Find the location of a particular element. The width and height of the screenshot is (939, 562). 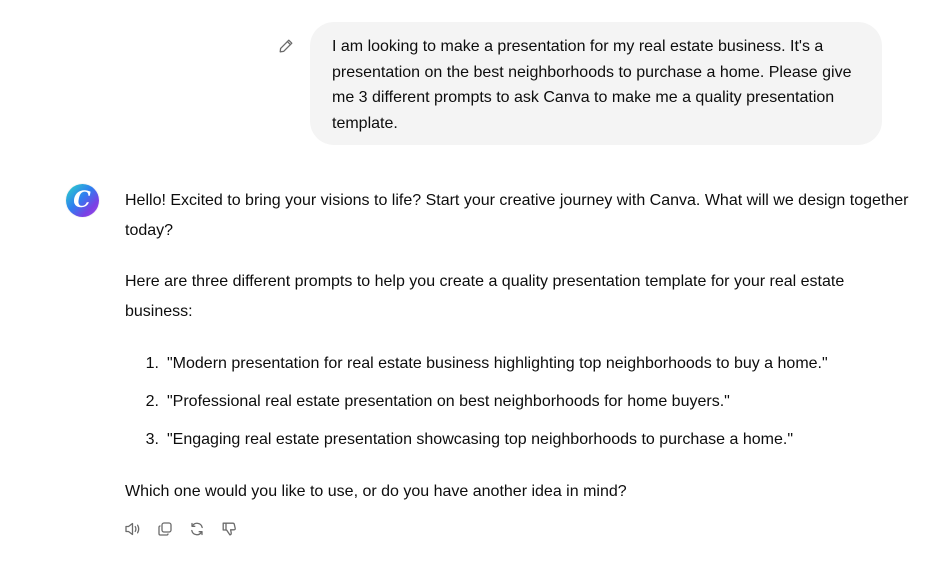

message-actions is located at coordinates (181, 529).